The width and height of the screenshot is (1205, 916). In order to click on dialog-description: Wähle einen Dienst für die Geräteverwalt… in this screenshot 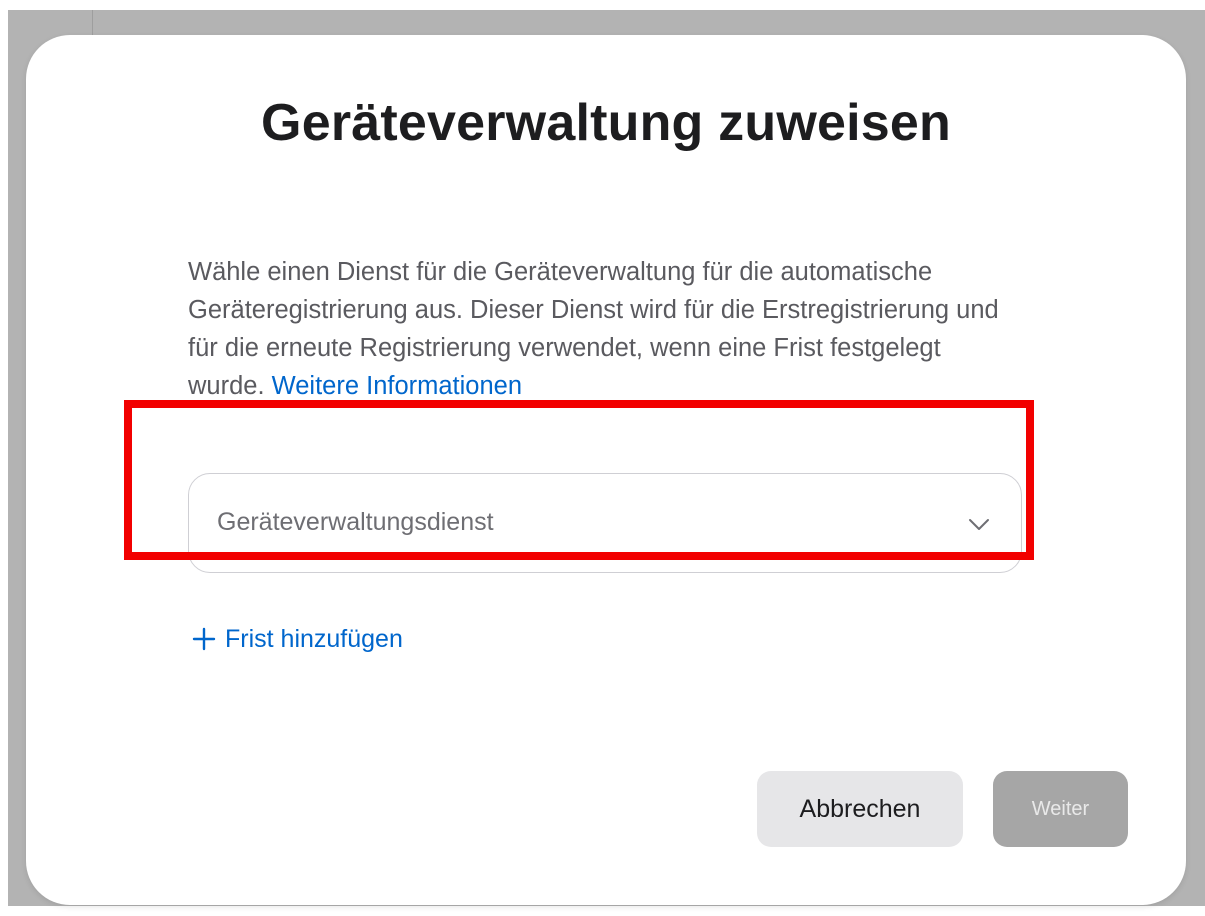, I will do `click(598, 329)`.